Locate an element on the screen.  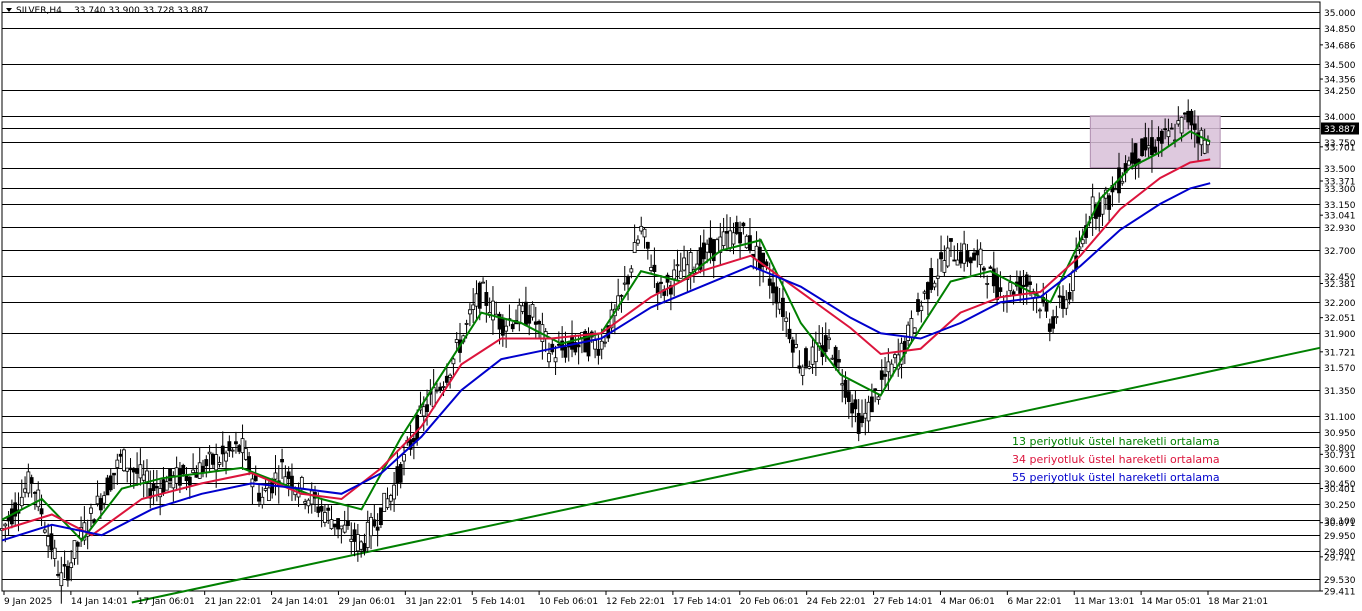
level-label: 31.570 is located at coordinates (1340, 369).